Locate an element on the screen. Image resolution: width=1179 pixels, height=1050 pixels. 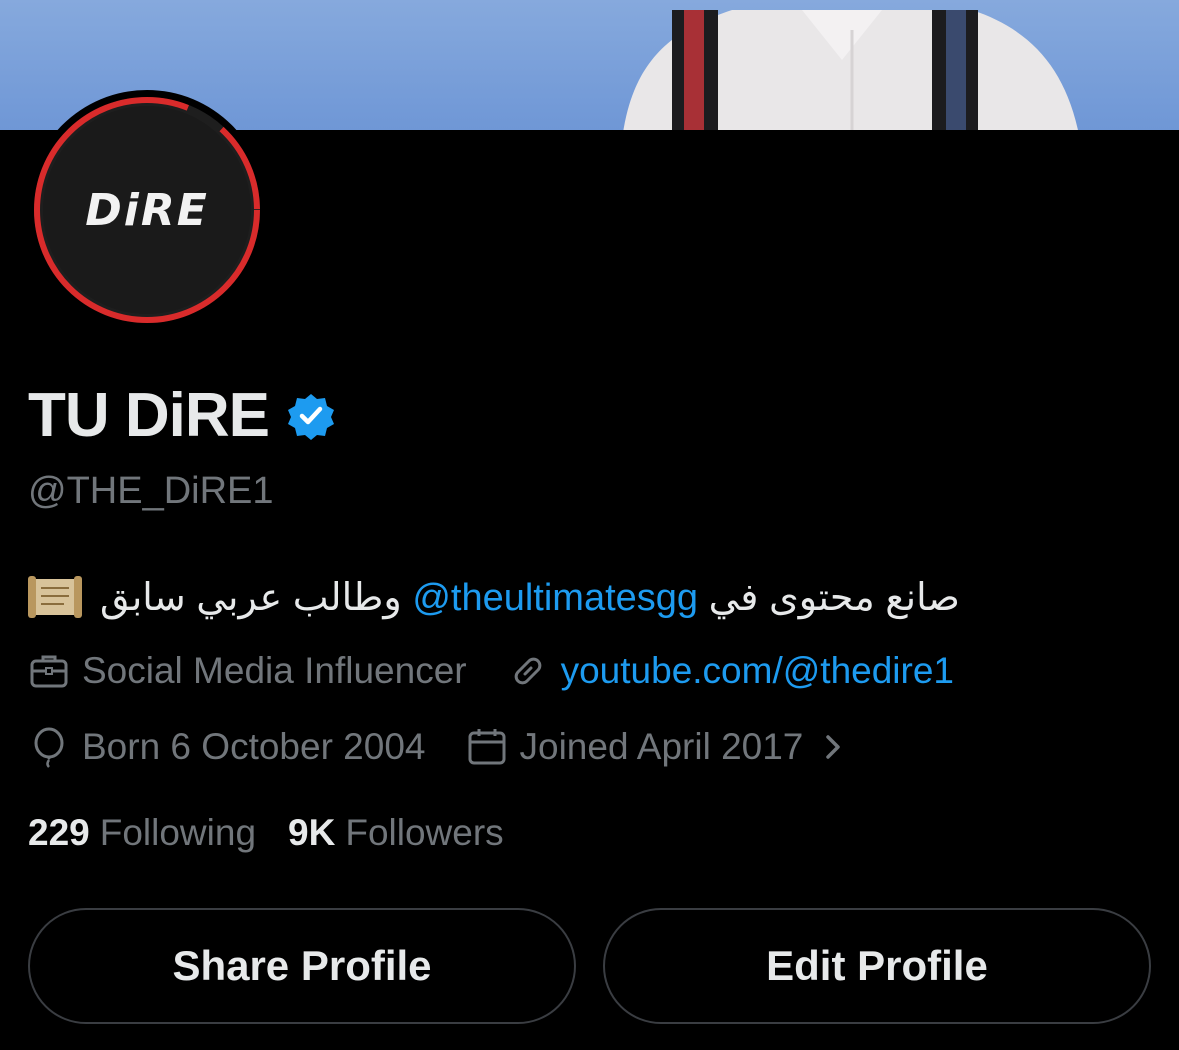
share-profile-button: Share Profile is located at coordinates (302, 966).